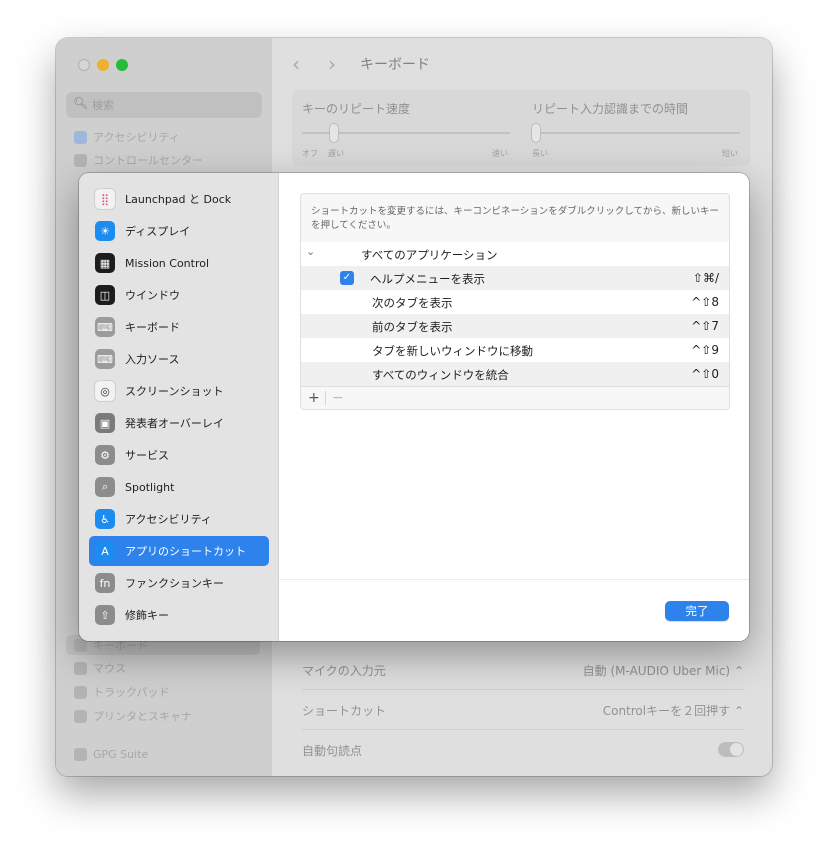  Describe the element at coordinates (429, 255) in the screenshot. I see `group-label: すべてのアプリケーション` at that location.